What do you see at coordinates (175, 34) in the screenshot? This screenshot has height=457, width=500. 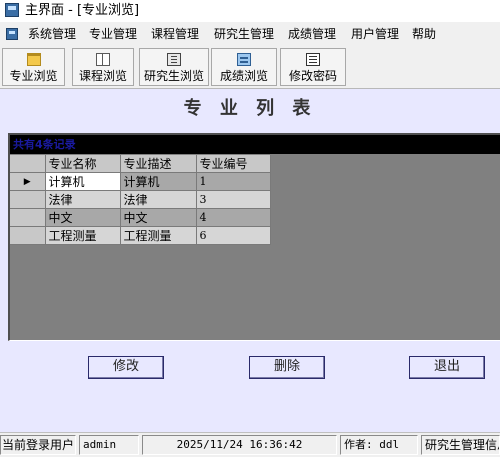 I see `menu-course: 课程管理` at bounding box center [175, 34].